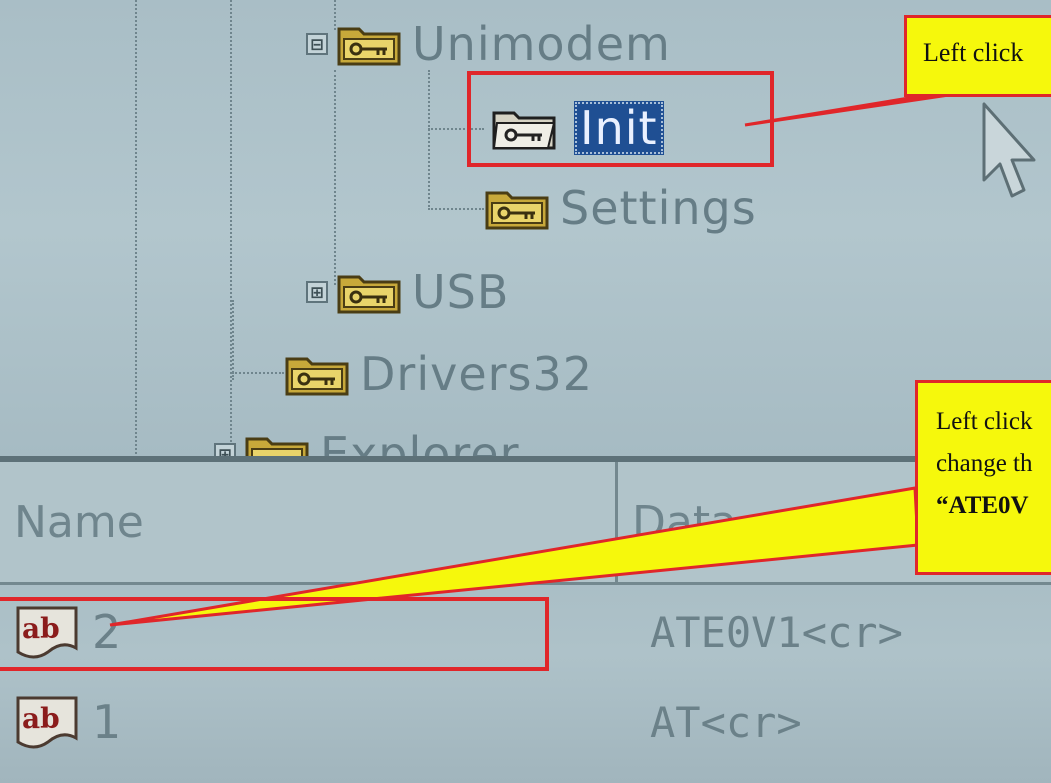  I want to click on highlight-init-node, so click(620, 119).